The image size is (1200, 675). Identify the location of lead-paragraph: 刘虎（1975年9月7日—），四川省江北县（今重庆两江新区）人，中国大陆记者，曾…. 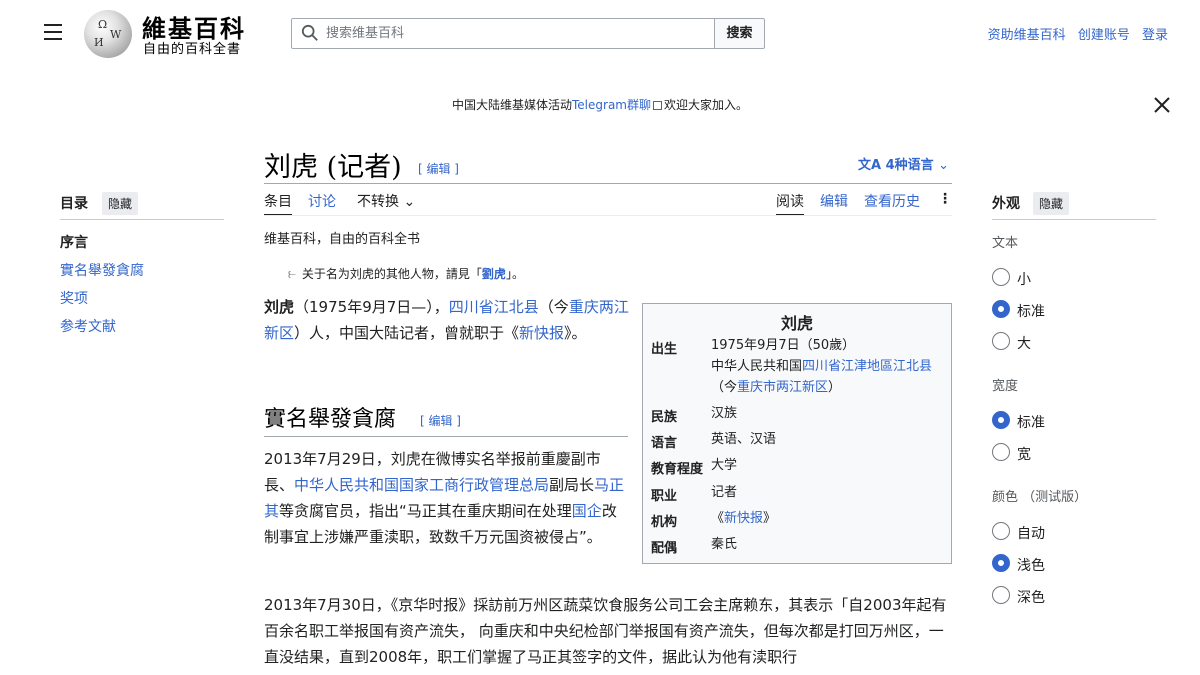
(447, 320).